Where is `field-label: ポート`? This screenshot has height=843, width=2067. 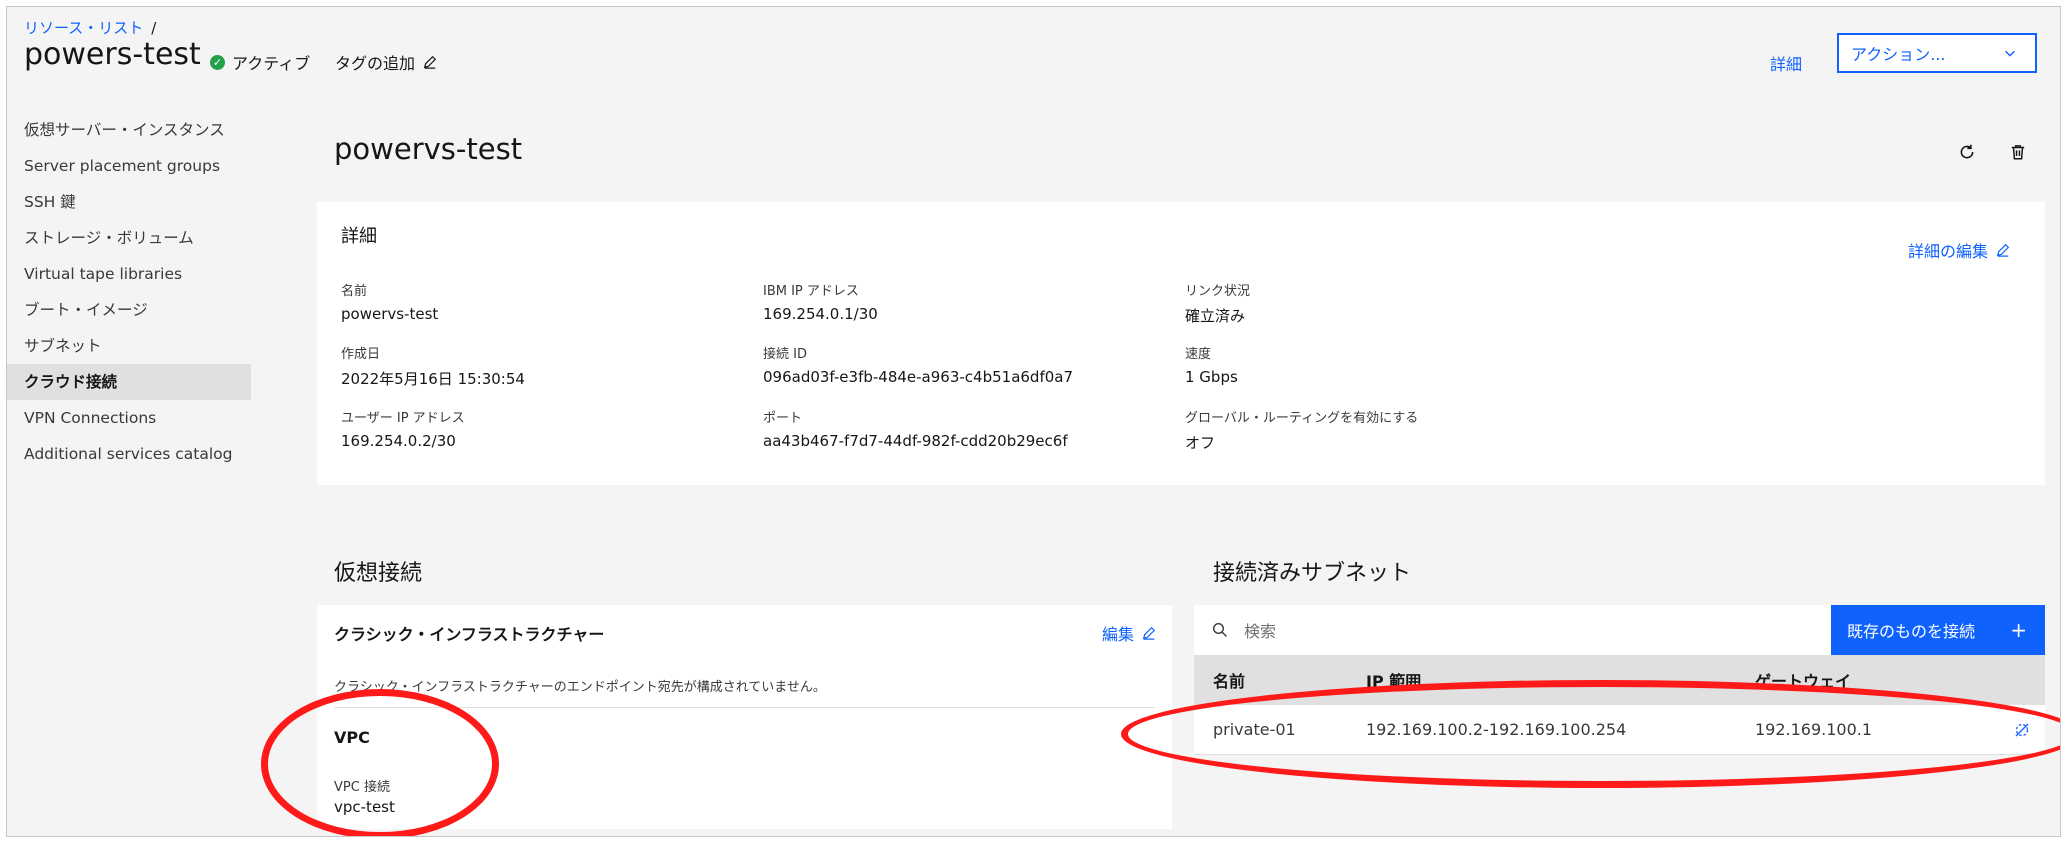 field-label: ポート is located at coordinates (783, 418).